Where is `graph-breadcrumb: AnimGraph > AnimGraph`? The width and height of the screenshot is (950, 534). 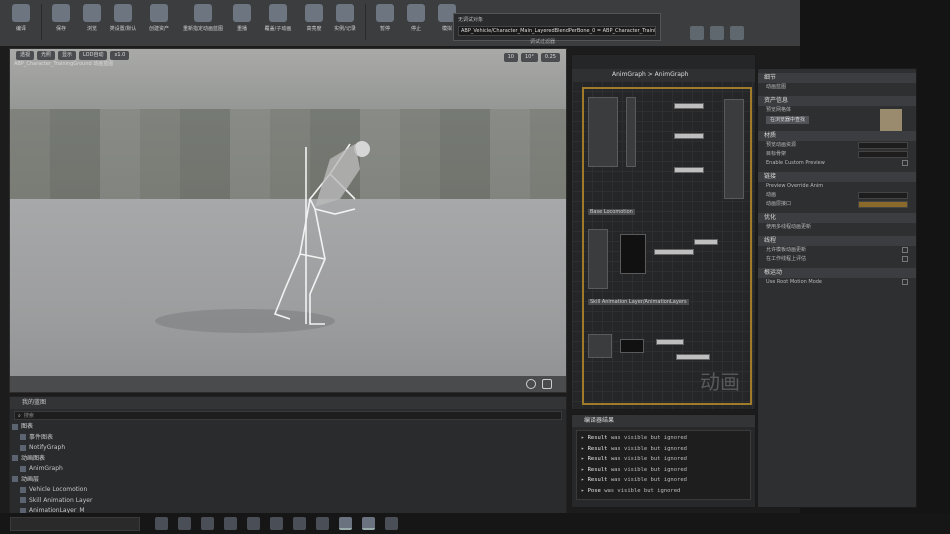 graph-breadcrumb: AnimGraph > AnimGraph is located at coordinates (663, 75).